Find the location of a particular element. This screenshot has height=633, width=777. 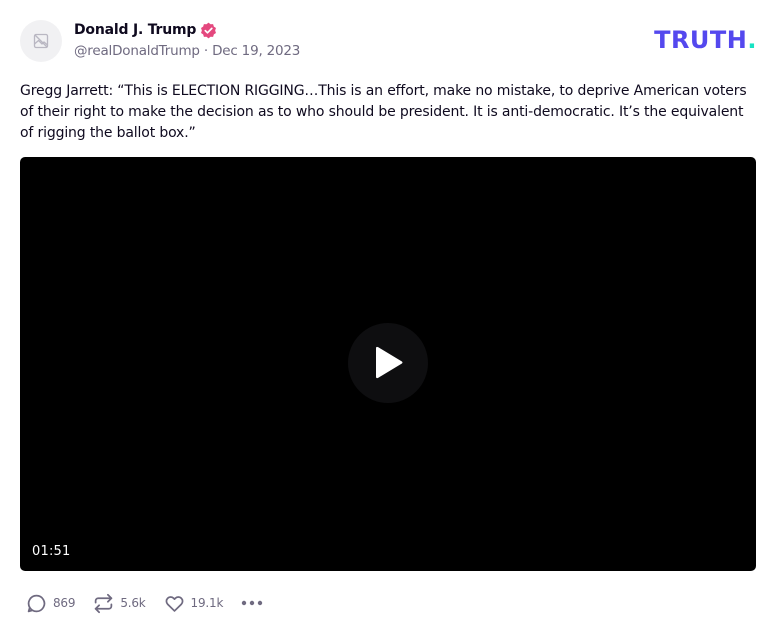

retruth-button: 5.6k is located at coordinates (119, 603).